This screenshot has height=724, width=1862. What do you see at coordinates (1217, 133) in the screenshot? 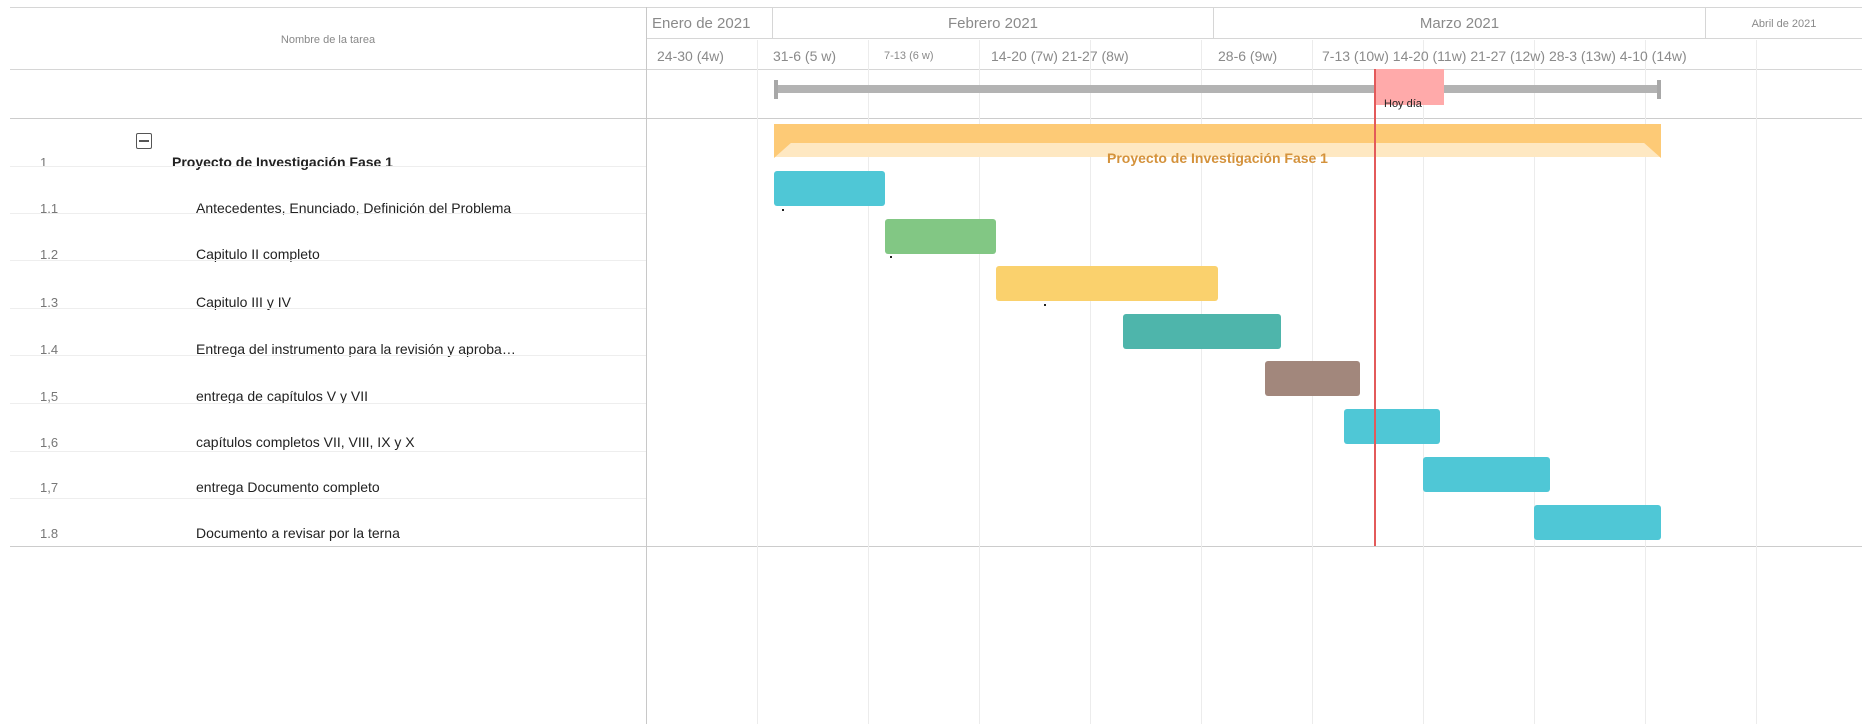
I see `summary-bar` at bounding box center [1217, 133].